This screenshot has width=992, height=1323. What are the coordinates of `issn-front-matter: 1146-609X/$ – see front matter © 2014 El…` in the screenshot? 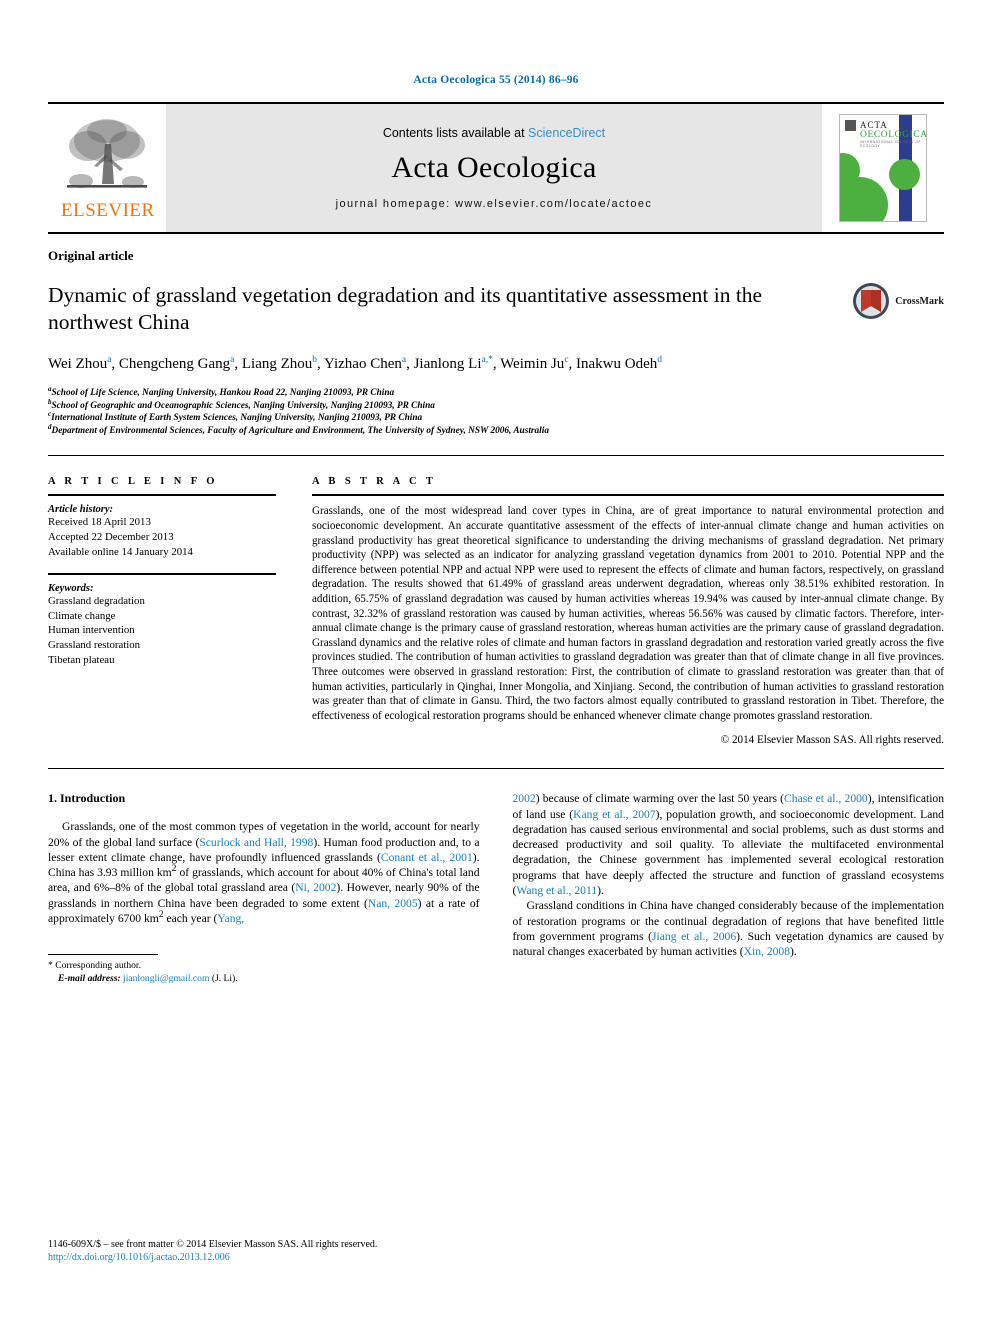 It's located at (213, 1244).